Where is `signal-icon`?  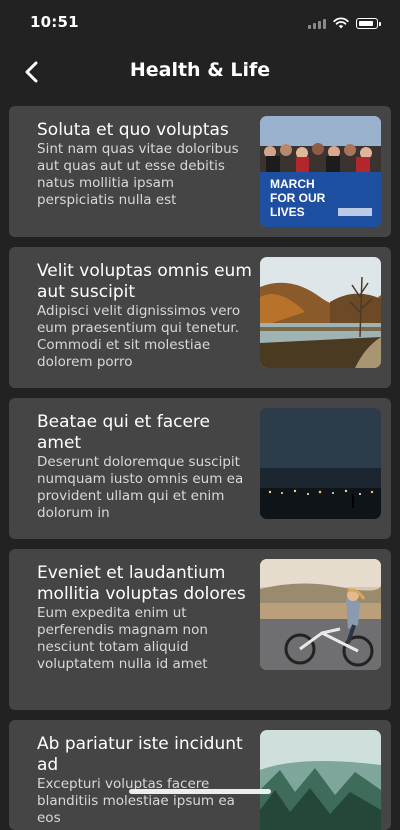 signal-icon is located at coordinates (317, 23).